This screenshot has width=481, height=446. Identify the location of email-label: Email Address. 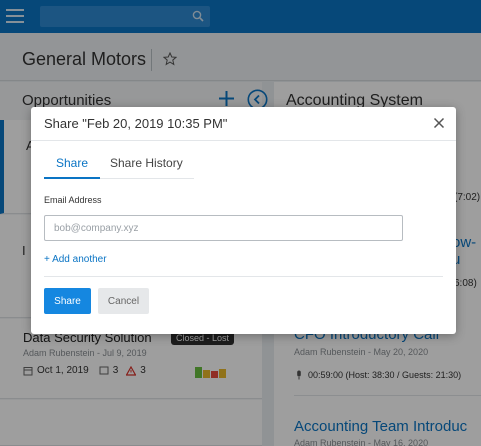
(73, 200).